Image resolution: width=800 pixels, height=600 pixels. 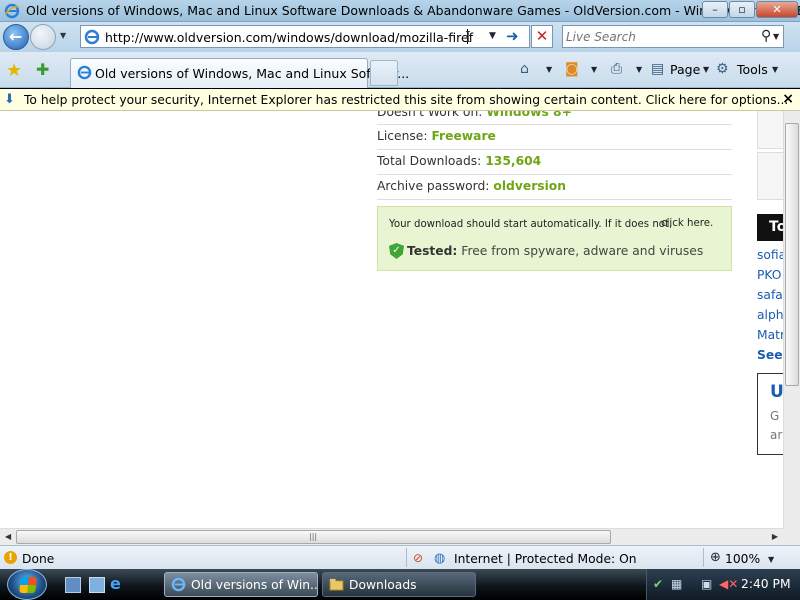 I want to click on maximize-icon: ▫, so click(x=742, y=9).